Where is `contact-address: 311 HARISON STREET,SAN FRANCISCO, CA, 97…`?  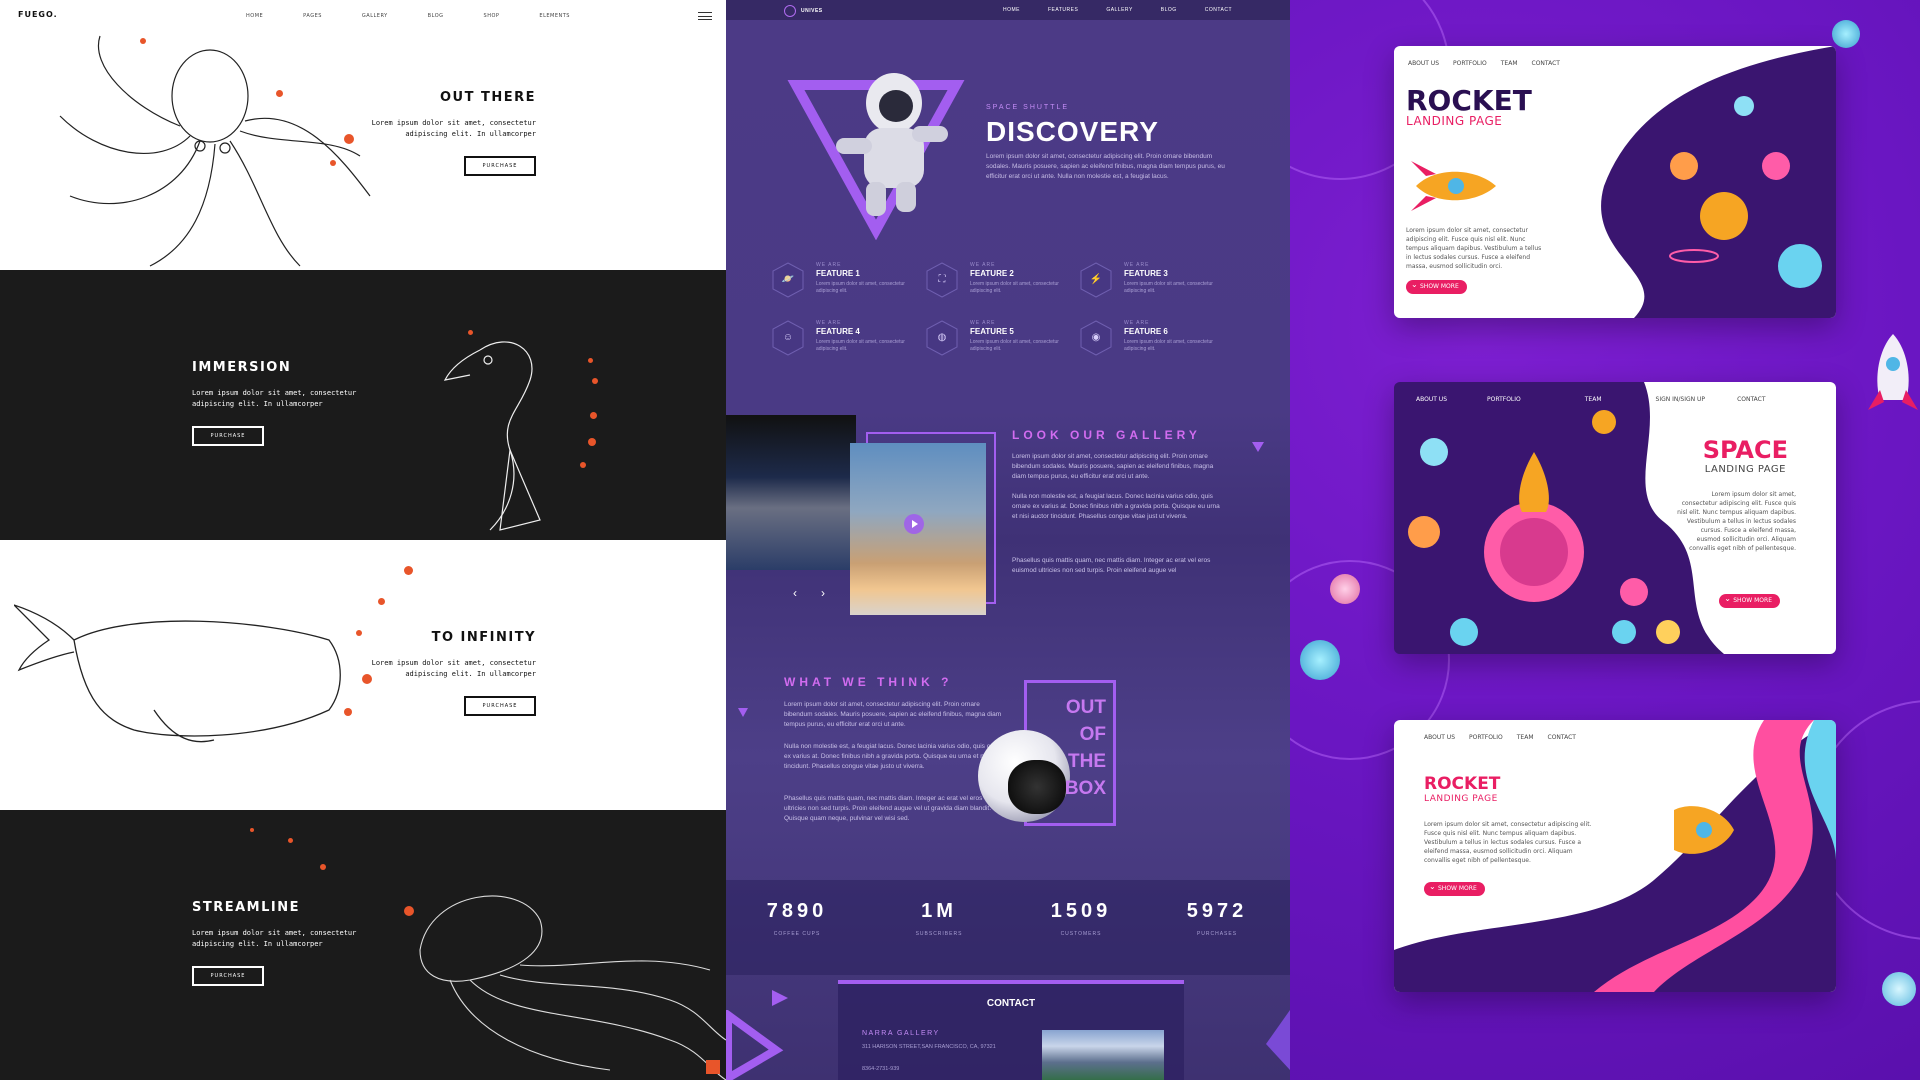
contact-address: 311 HARISON STREET,SAN FRANCISCO, CA, 97… is located at coordinates (929, 1047).